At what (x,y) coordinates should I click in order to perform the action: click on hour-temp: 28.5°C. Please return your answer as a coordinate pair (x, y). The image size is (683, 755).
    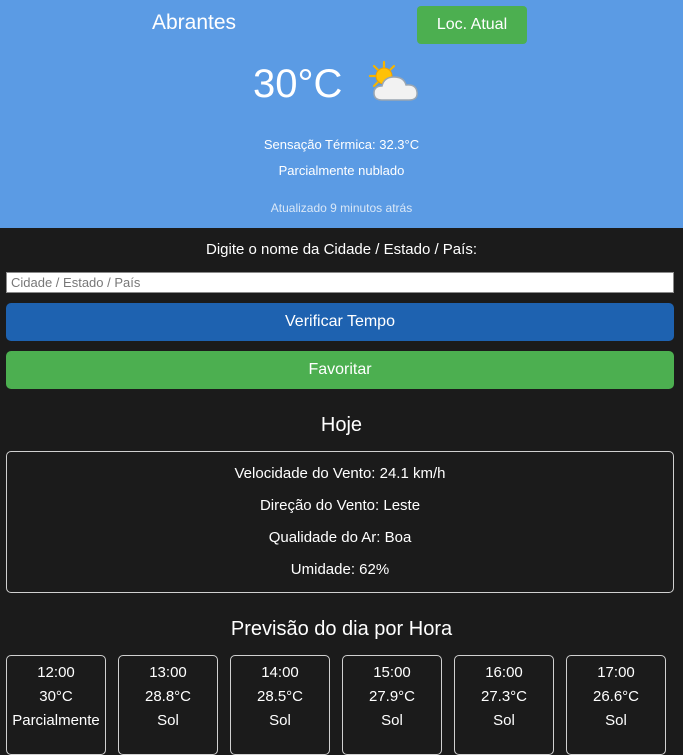
    Looking at the image, I should click on (280, 696).